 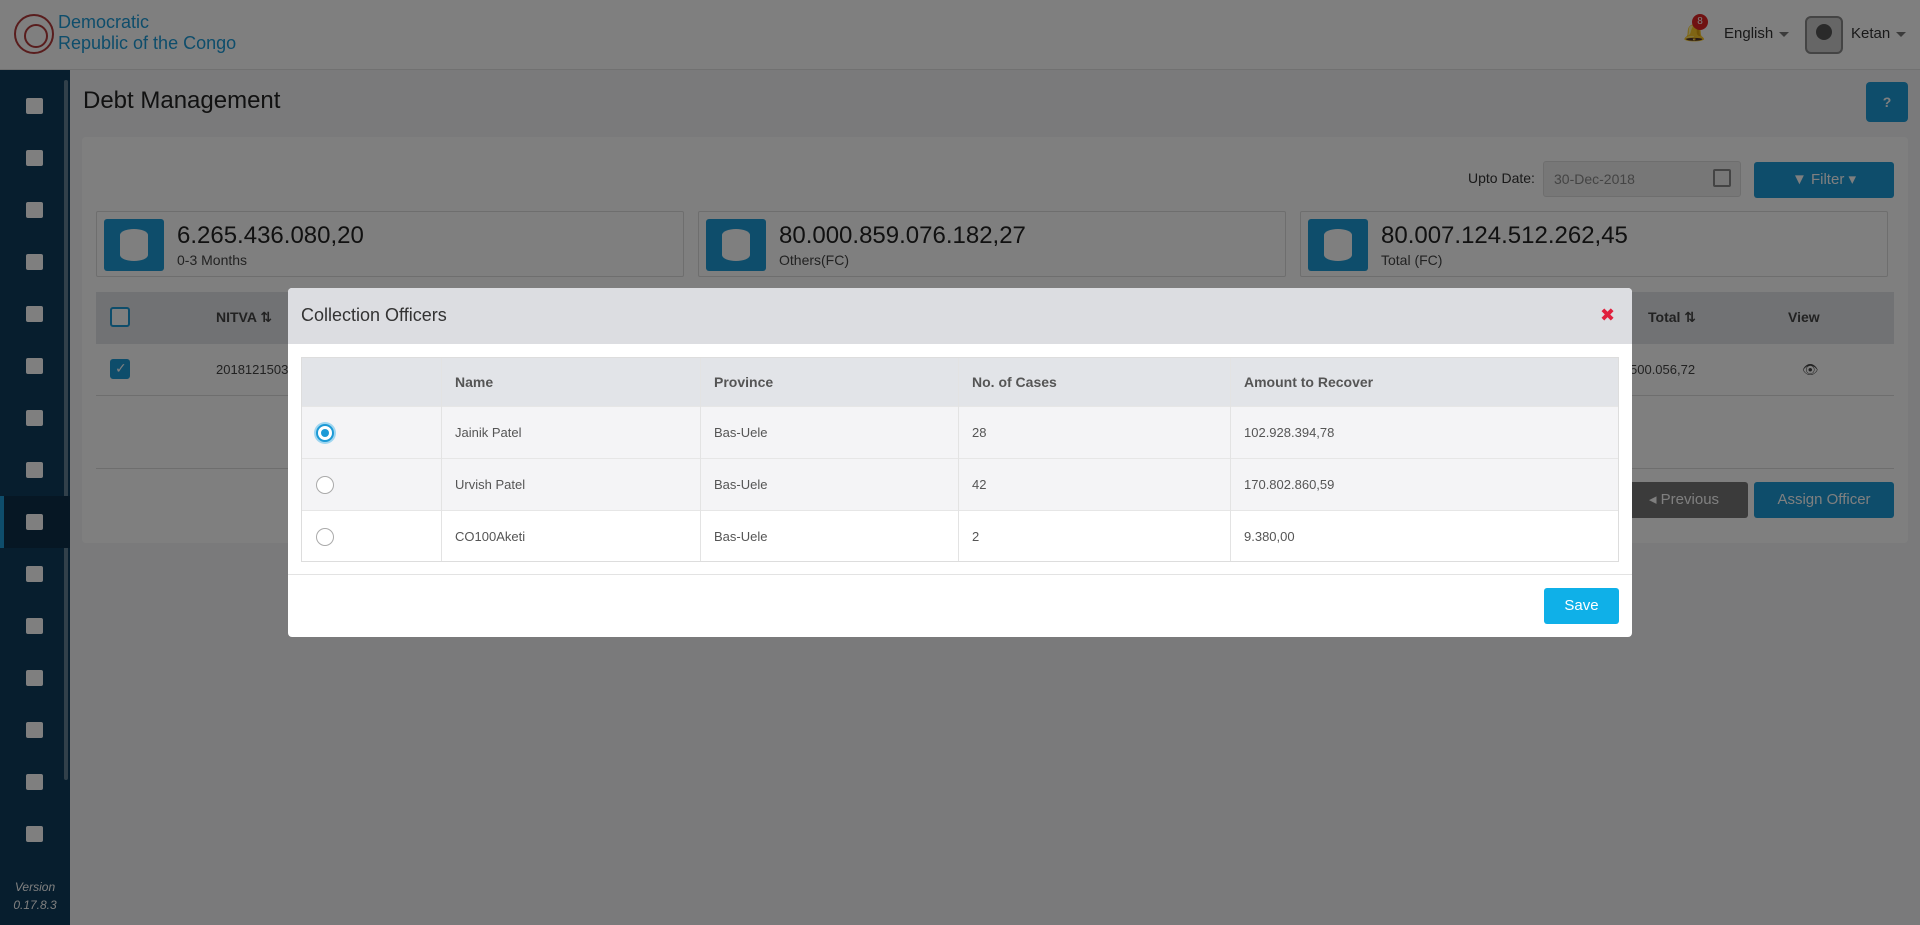 I want to click on officer-cases: 28, so click(x=979, y=432).